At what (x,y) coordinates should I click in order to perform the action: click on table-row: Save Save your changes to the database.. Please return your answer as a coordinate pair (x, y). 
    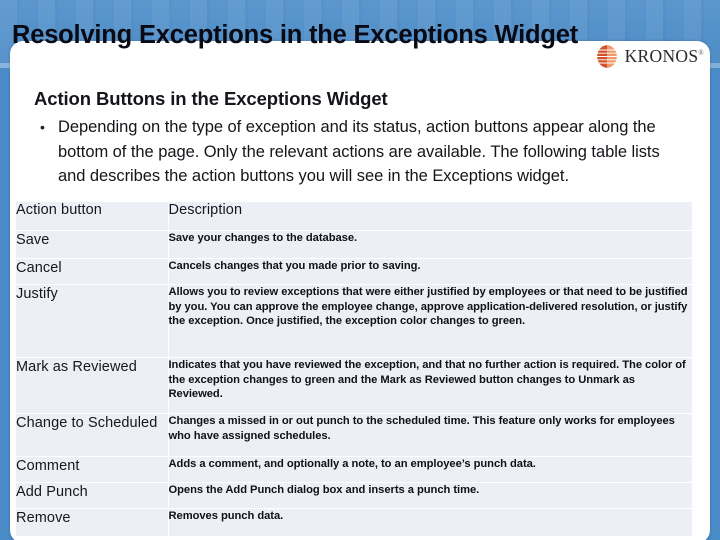
    Looking at the image, I should click on (354, 244).